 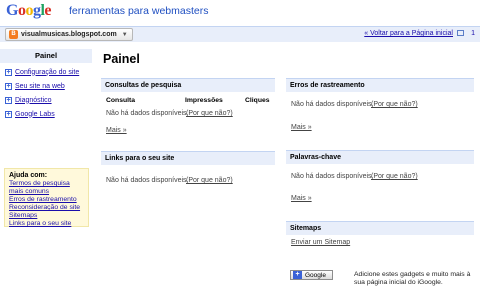 What do you see at coordinates (473, 33) in the screenshot?
I see `mail-count: 1` at bounding box center [473, 33].